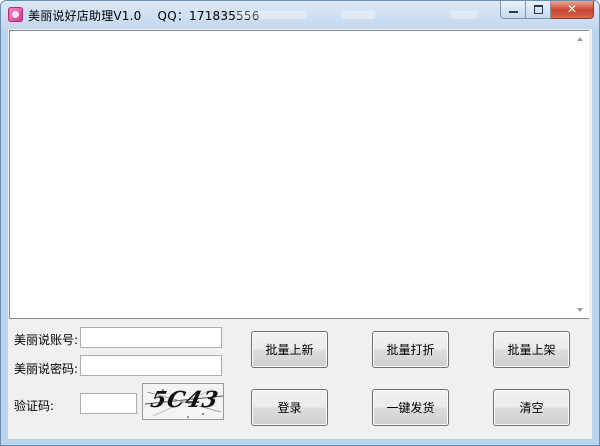 This screenshot has height=446, width=600. I want to click on login-button: 登录, so click(289, 407).